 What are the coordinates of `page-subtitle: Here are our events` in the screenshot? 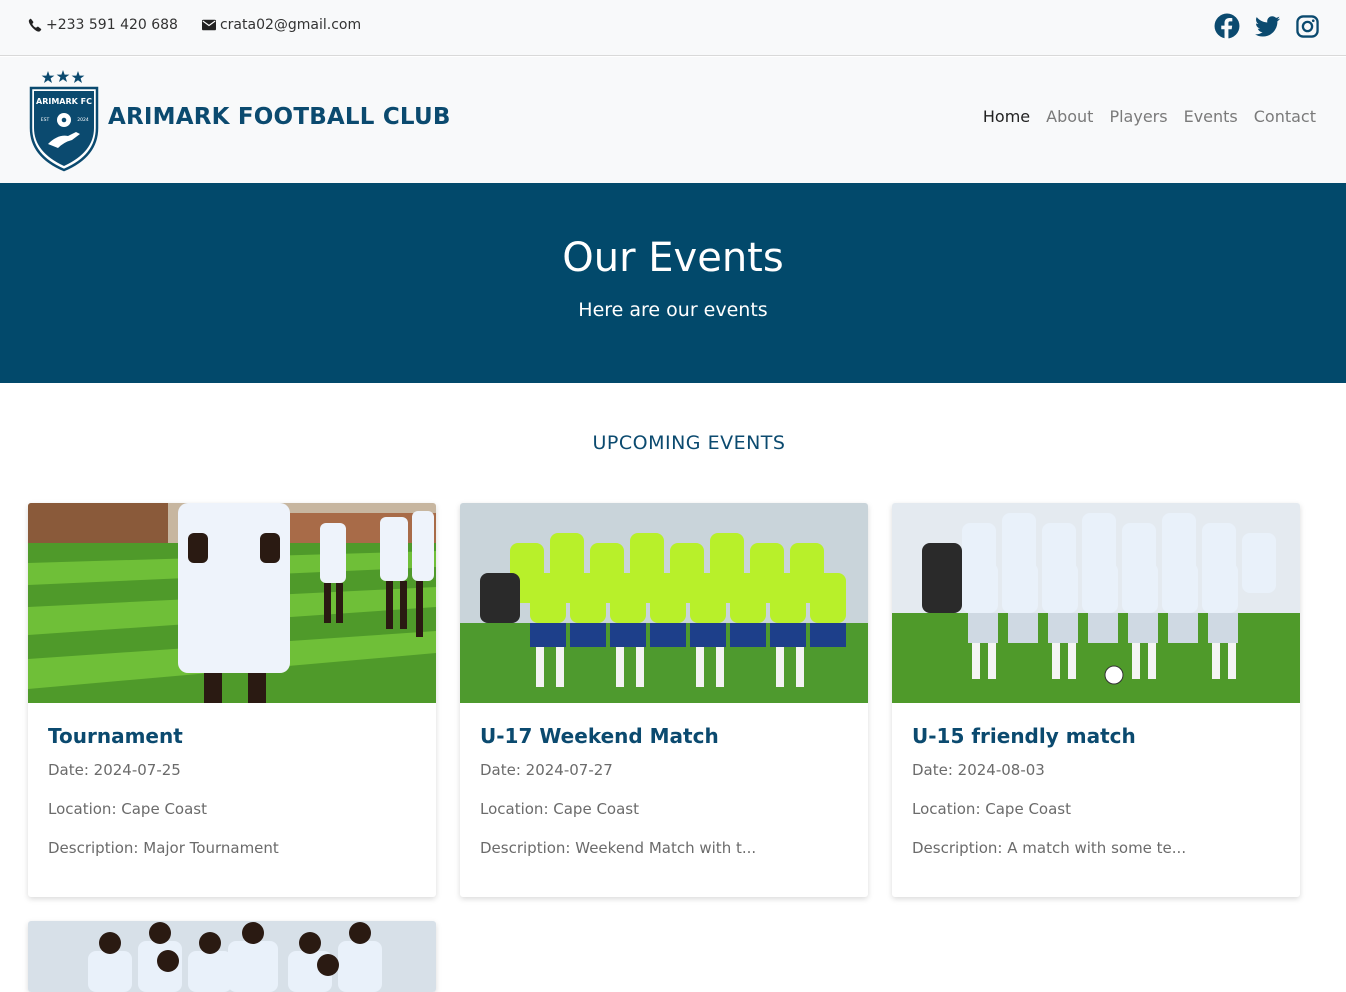 It's located at (673, 310).